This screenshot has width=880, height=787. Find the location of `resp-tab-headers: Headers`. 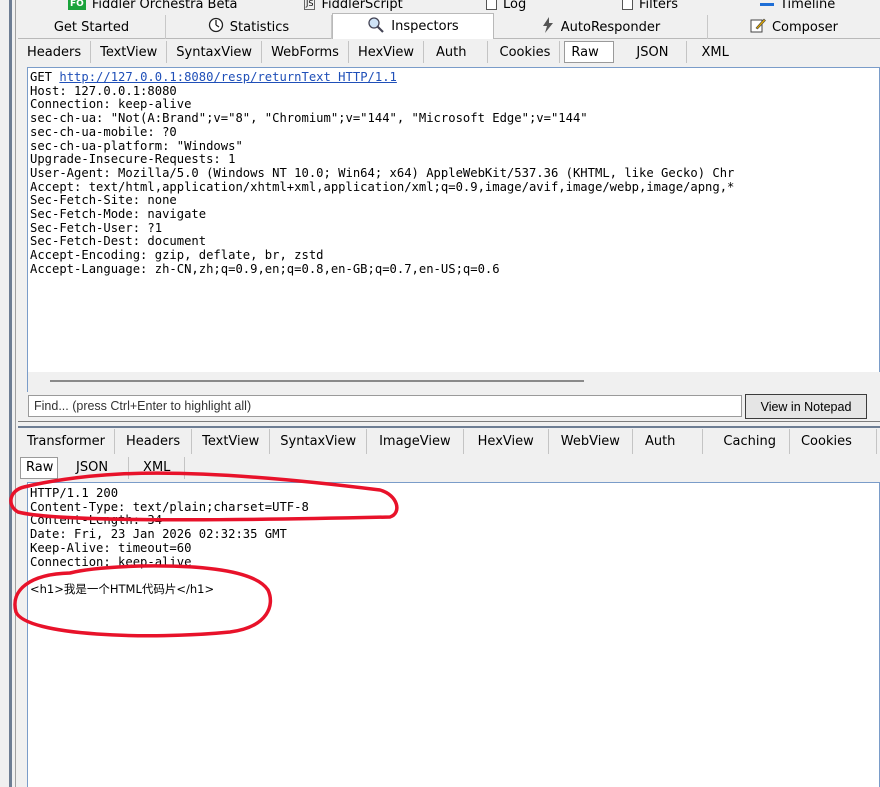

resp-tab-headers: Headers is located at coordinates (154, 441).